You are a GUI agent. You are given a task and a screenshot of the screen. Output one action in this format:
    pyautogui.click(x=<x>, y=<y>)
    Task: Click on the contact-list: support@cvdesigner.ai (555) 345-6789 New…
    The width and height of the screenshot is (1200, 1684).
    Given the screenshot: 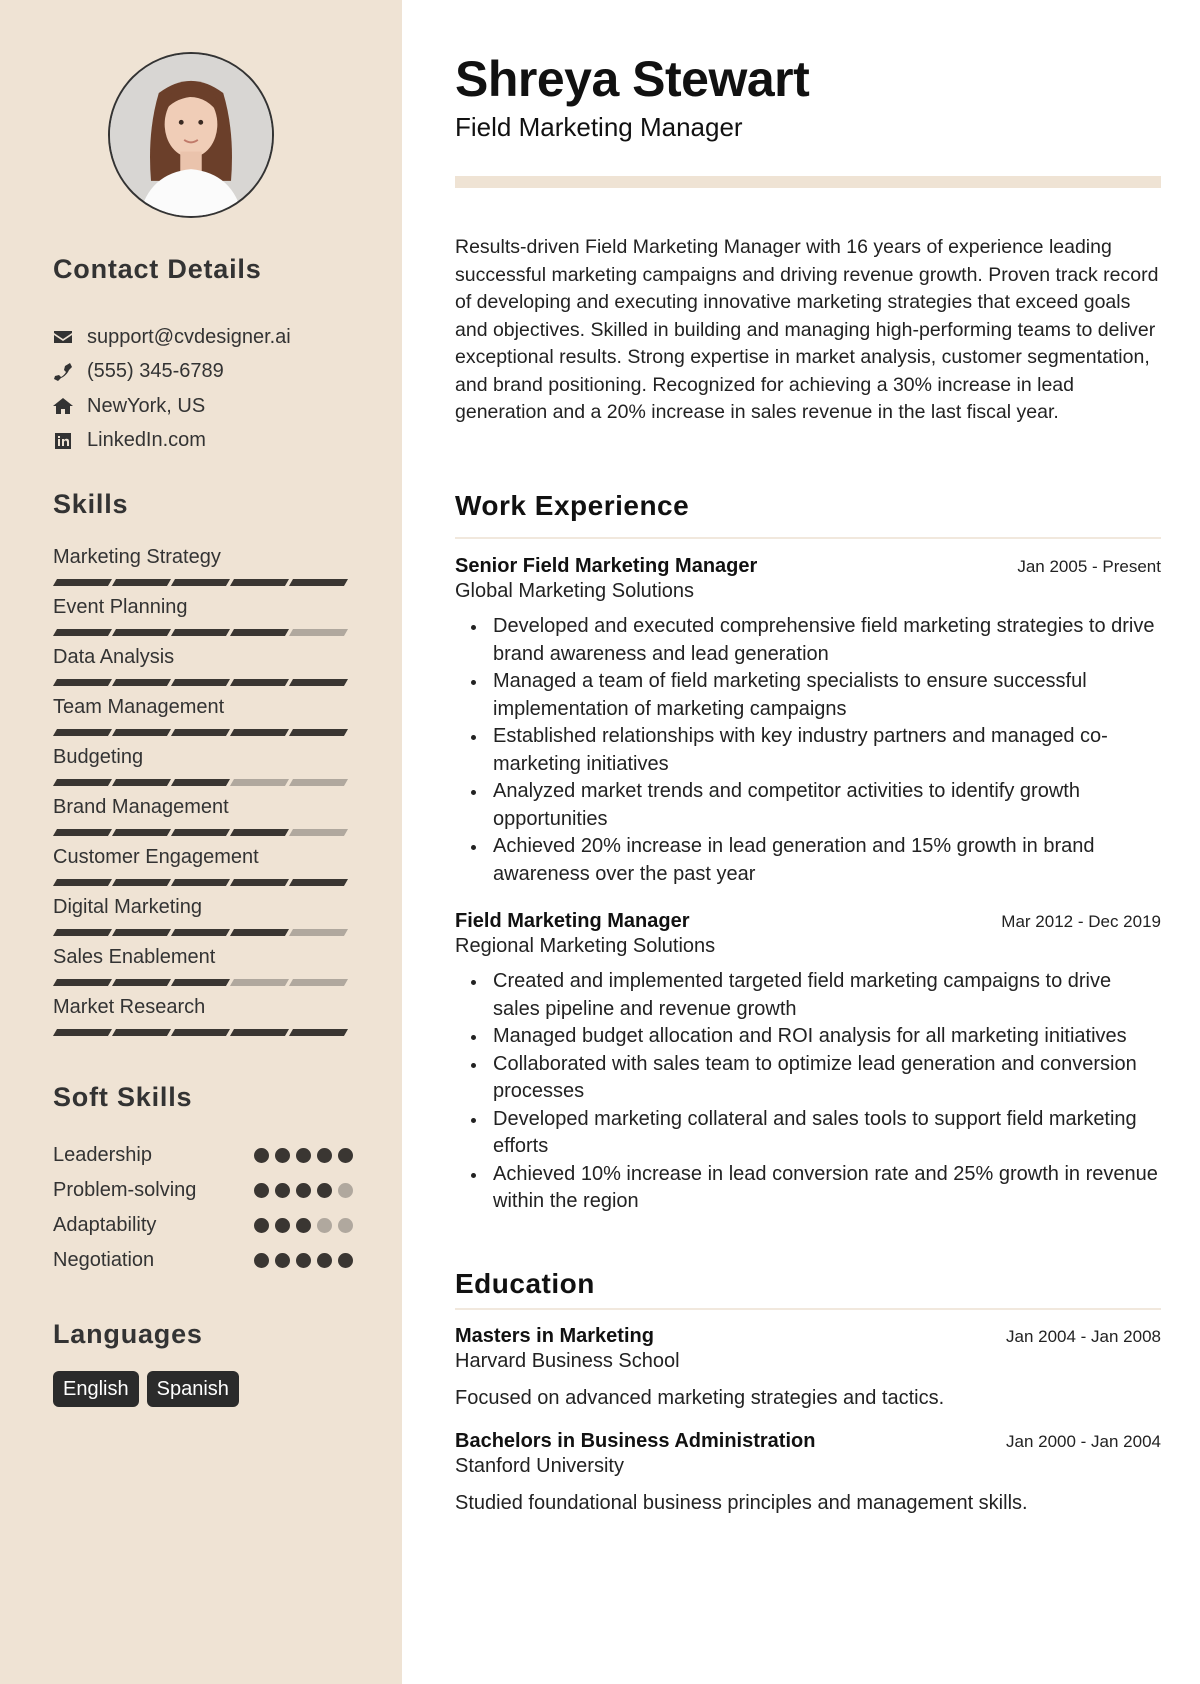 What is the action you would take?
    pyautogui.click(x=172, y=389)
    